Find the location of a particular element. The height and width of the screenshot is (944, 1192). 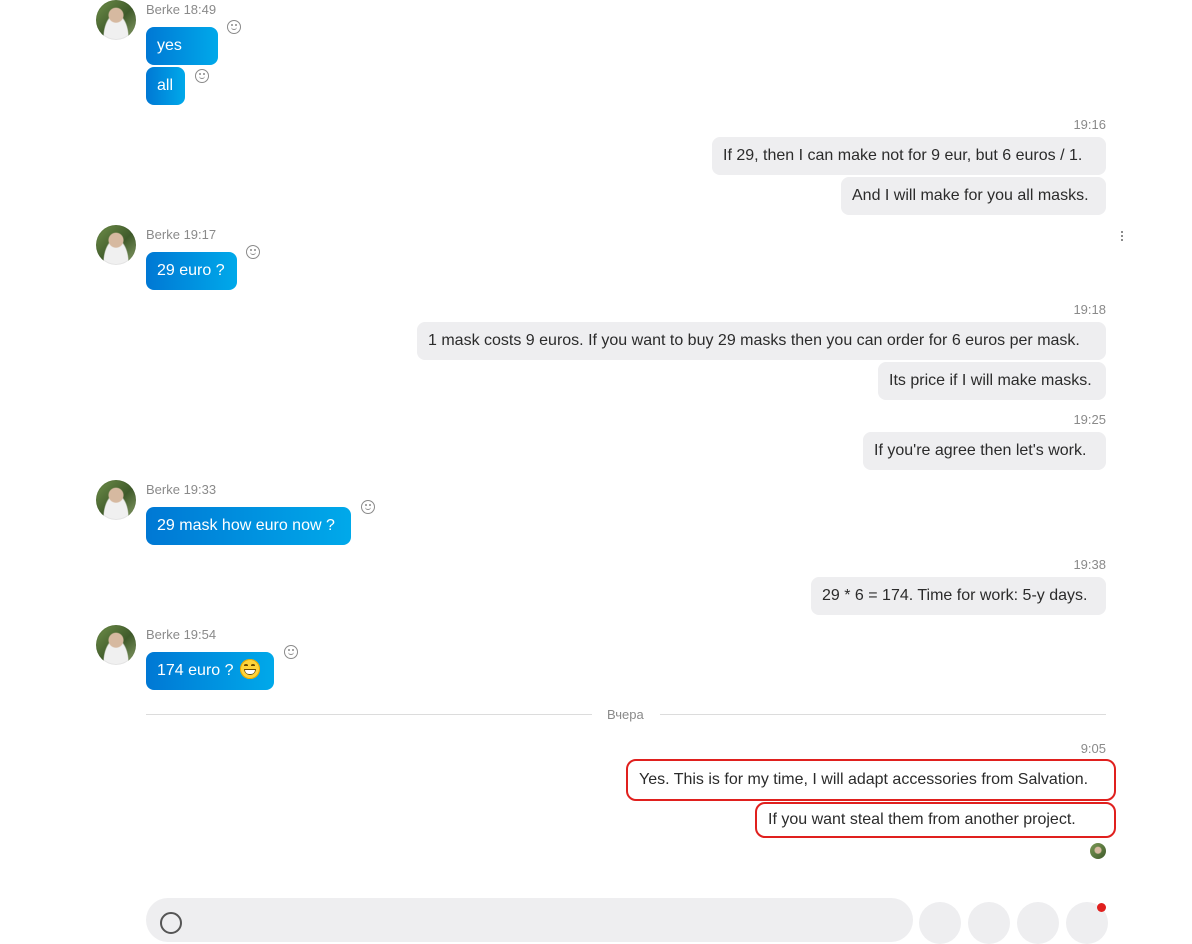

read-receipt-avatar is located at coordinates (1098, 851).